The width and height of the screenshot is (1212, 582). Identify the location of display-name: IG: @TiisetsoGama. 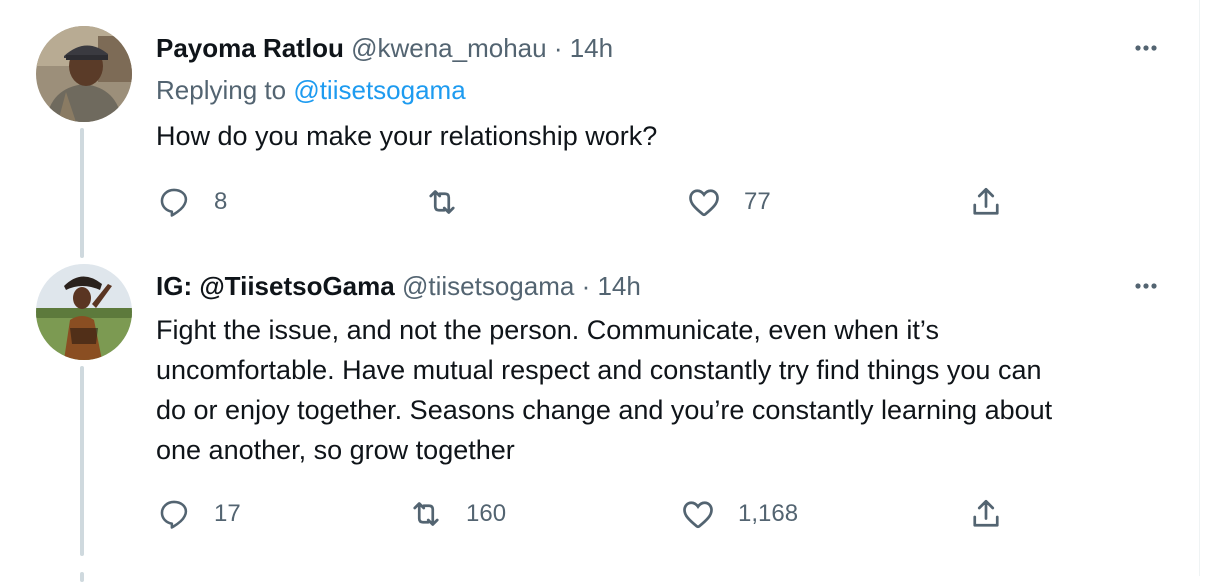
(275, 286).